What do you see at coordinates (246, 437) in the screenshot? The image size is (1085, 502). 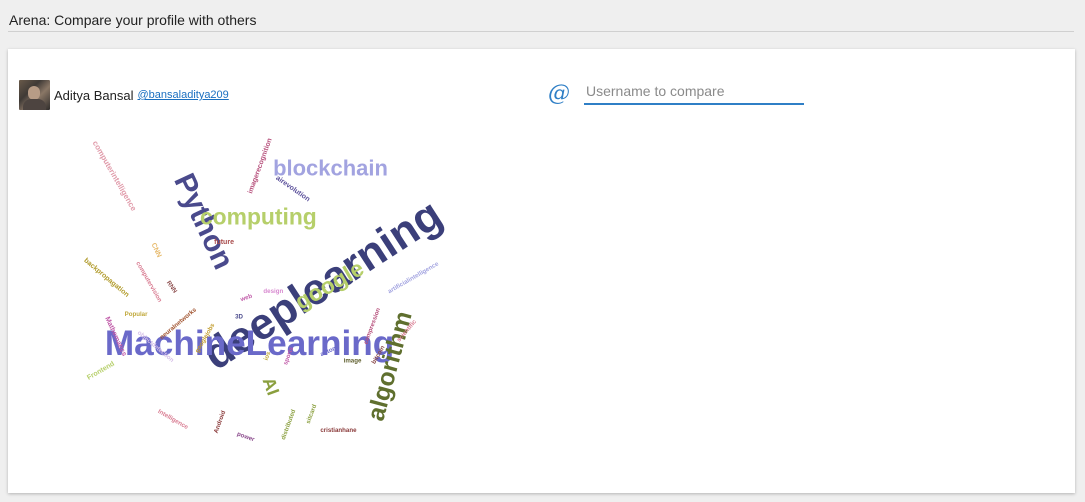 I see `word-power: power` at bounding box center [246, 437].